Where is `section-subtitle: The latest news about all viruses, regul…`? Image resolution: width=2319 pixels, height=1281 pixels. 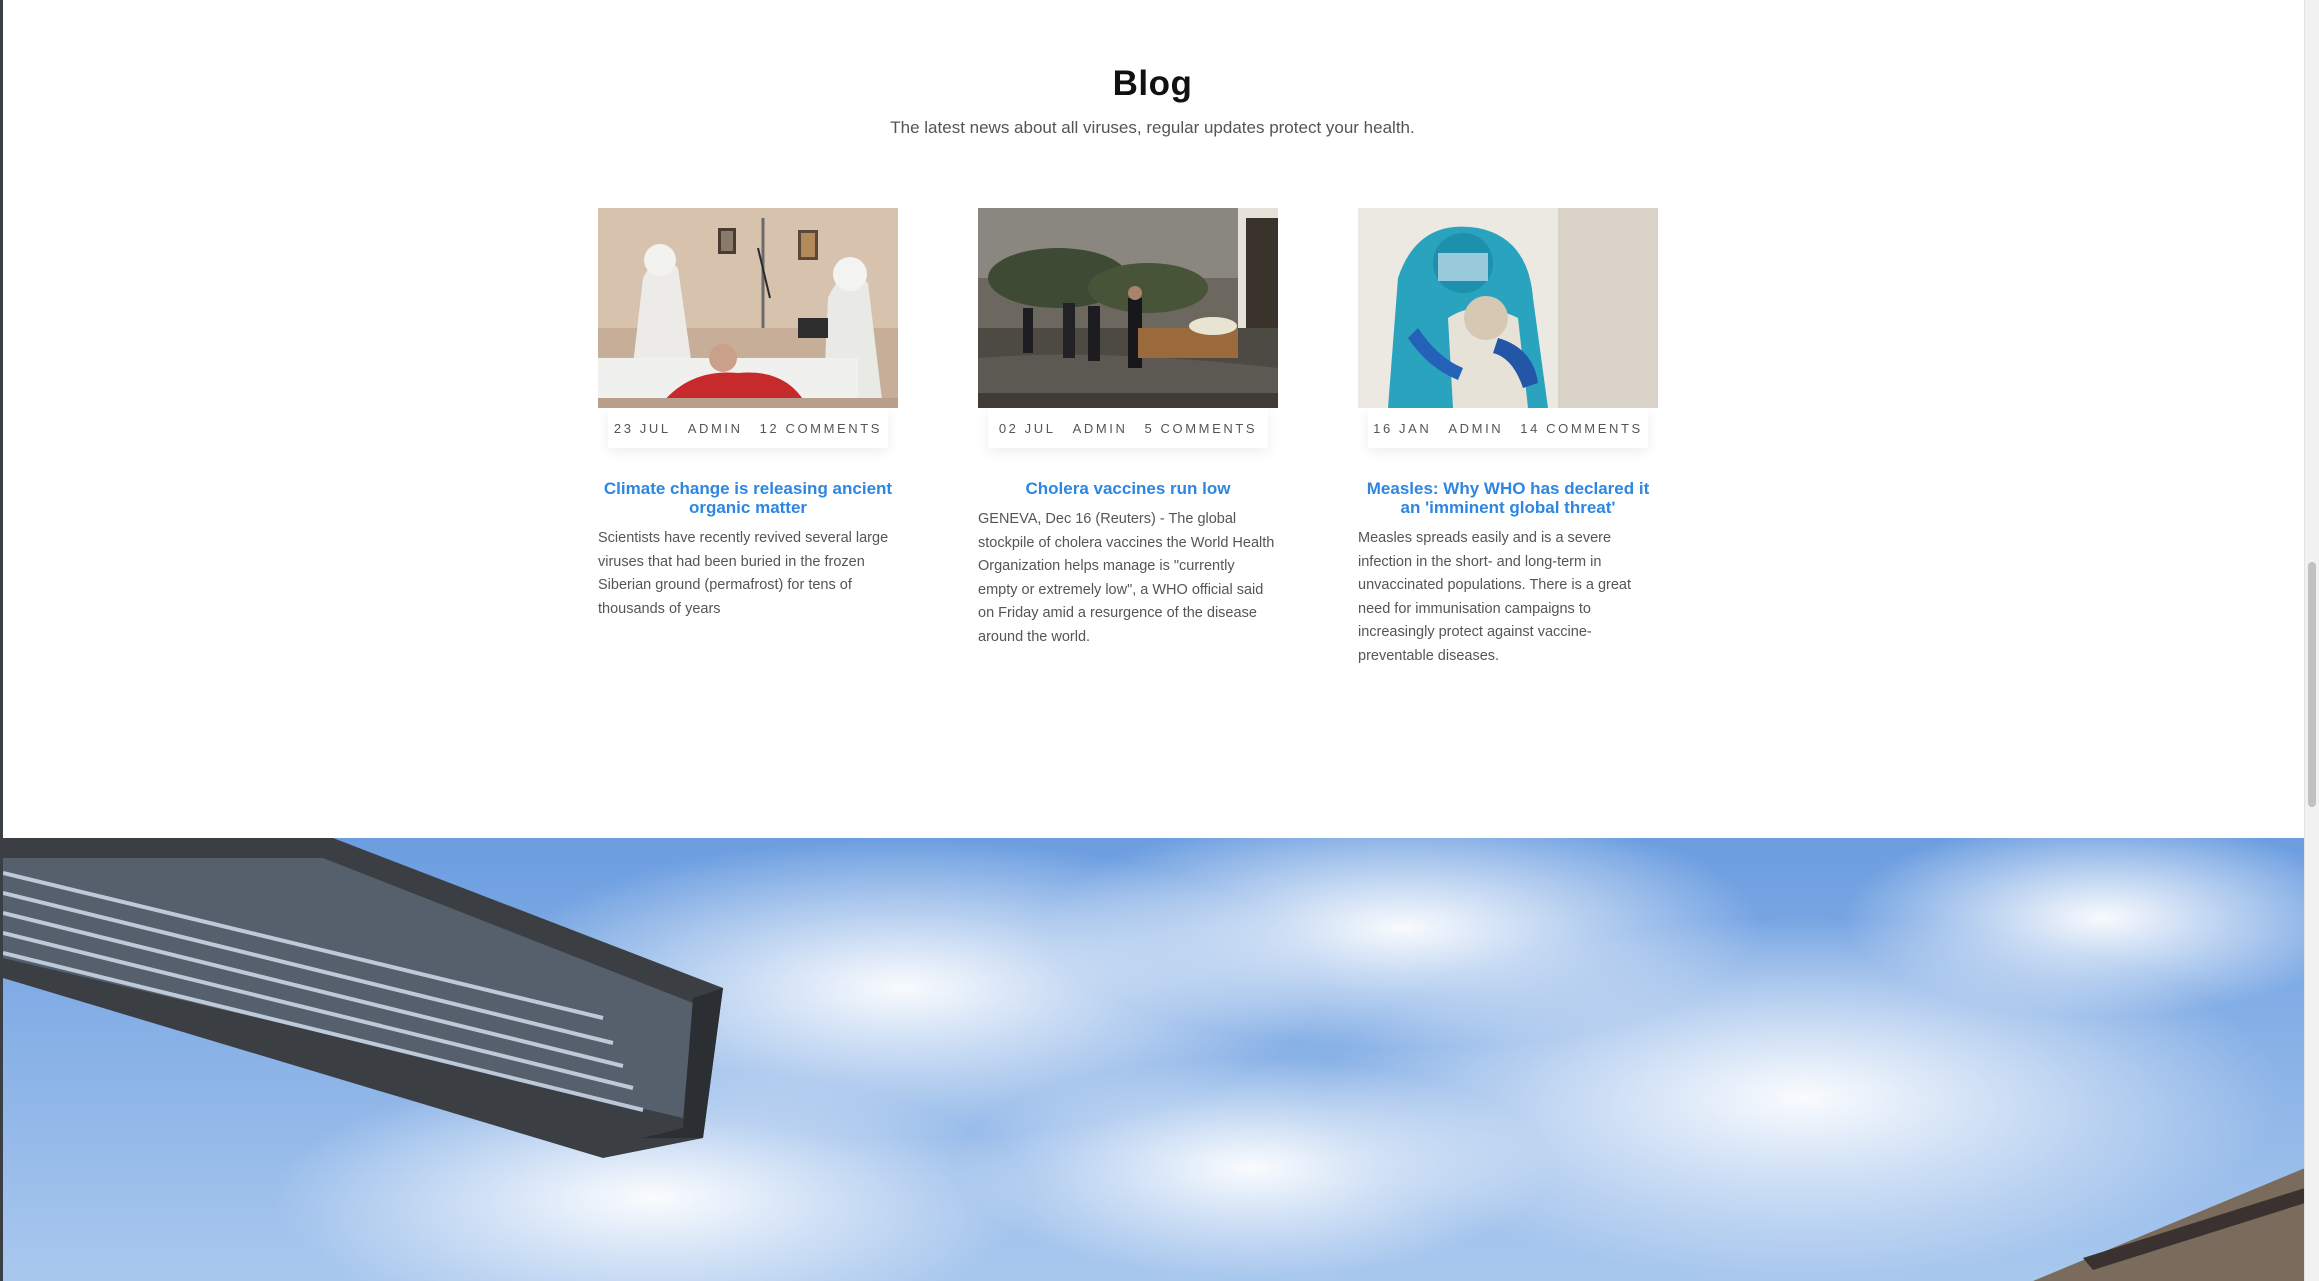
section-subtitle: The latest news about all viruses, regul… is located at coordinates (1152, 127).